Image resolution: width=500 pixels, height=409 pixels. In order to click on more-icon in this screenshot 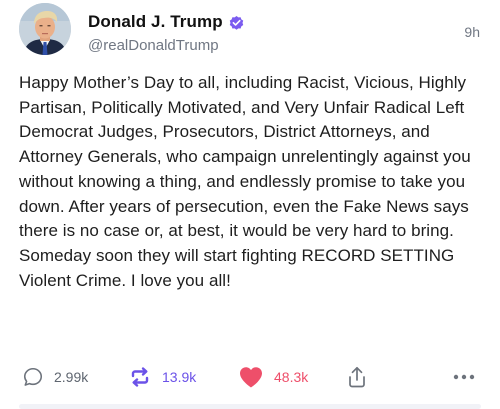, I will do `click(464, 377)`.